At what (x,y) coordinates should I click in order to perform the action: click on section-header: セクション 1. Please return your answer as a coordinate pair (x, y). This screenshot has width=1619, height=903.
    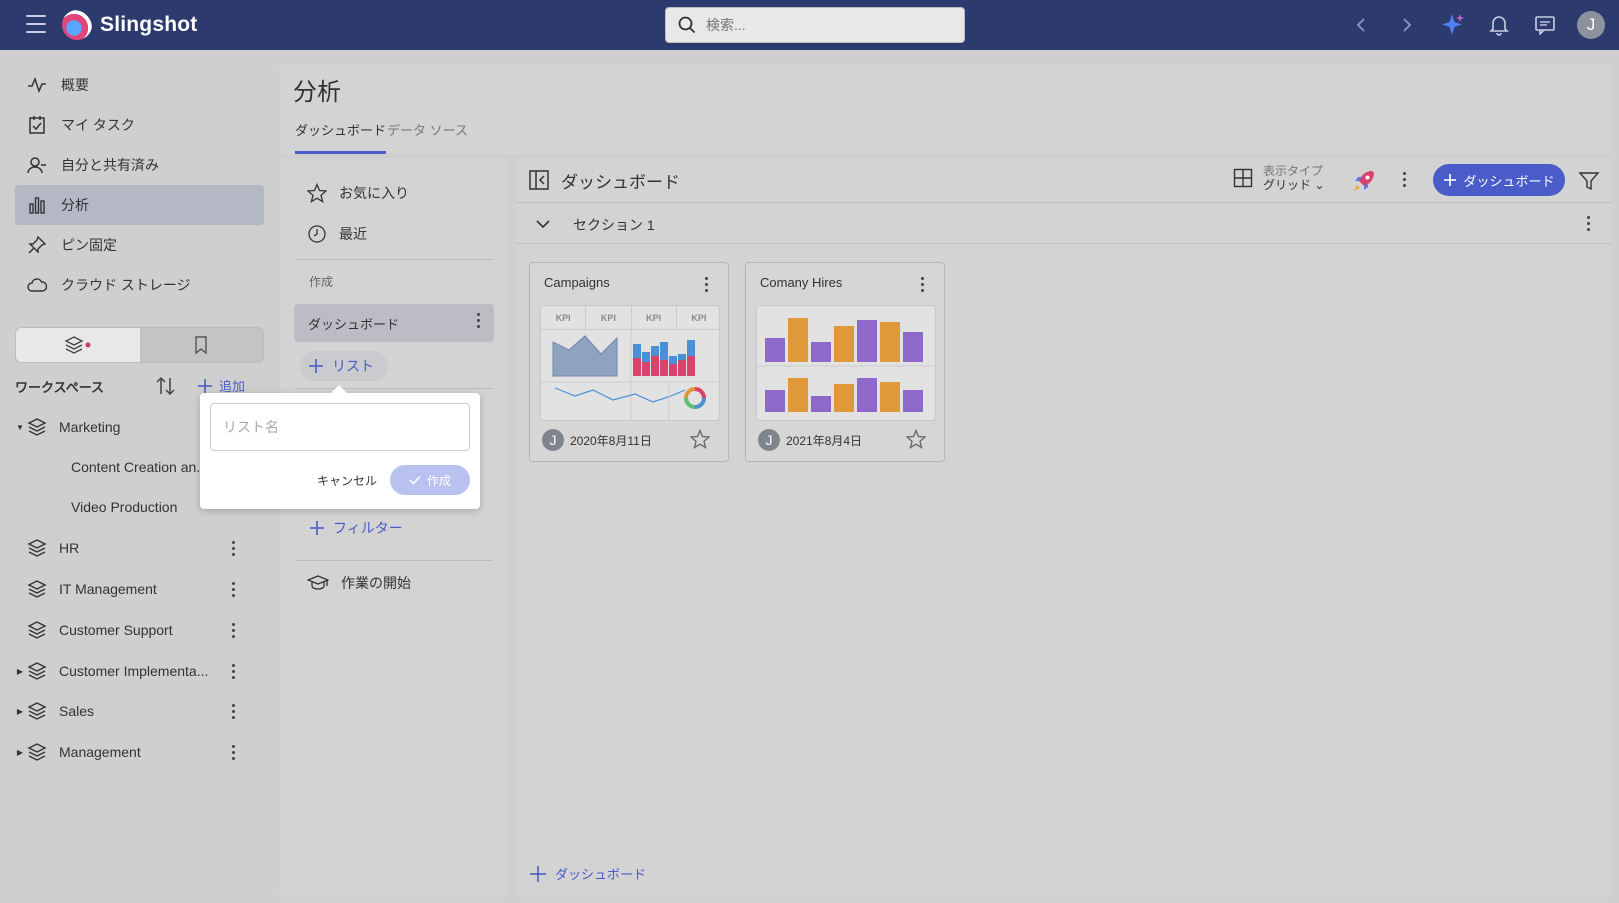
    Looking at the image, I should click on (1063, 223).